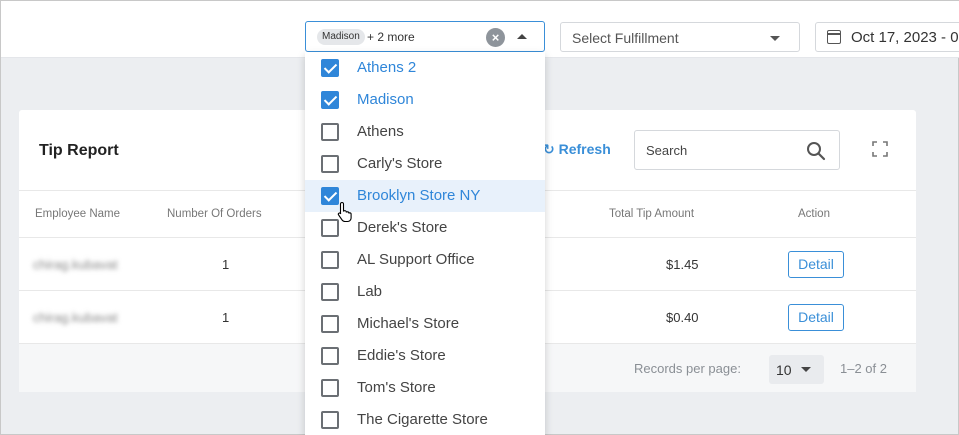  What do you see at coordinates (816, 151) in the screenshot?
I see `search-icon` at bounding box center [816, 151].